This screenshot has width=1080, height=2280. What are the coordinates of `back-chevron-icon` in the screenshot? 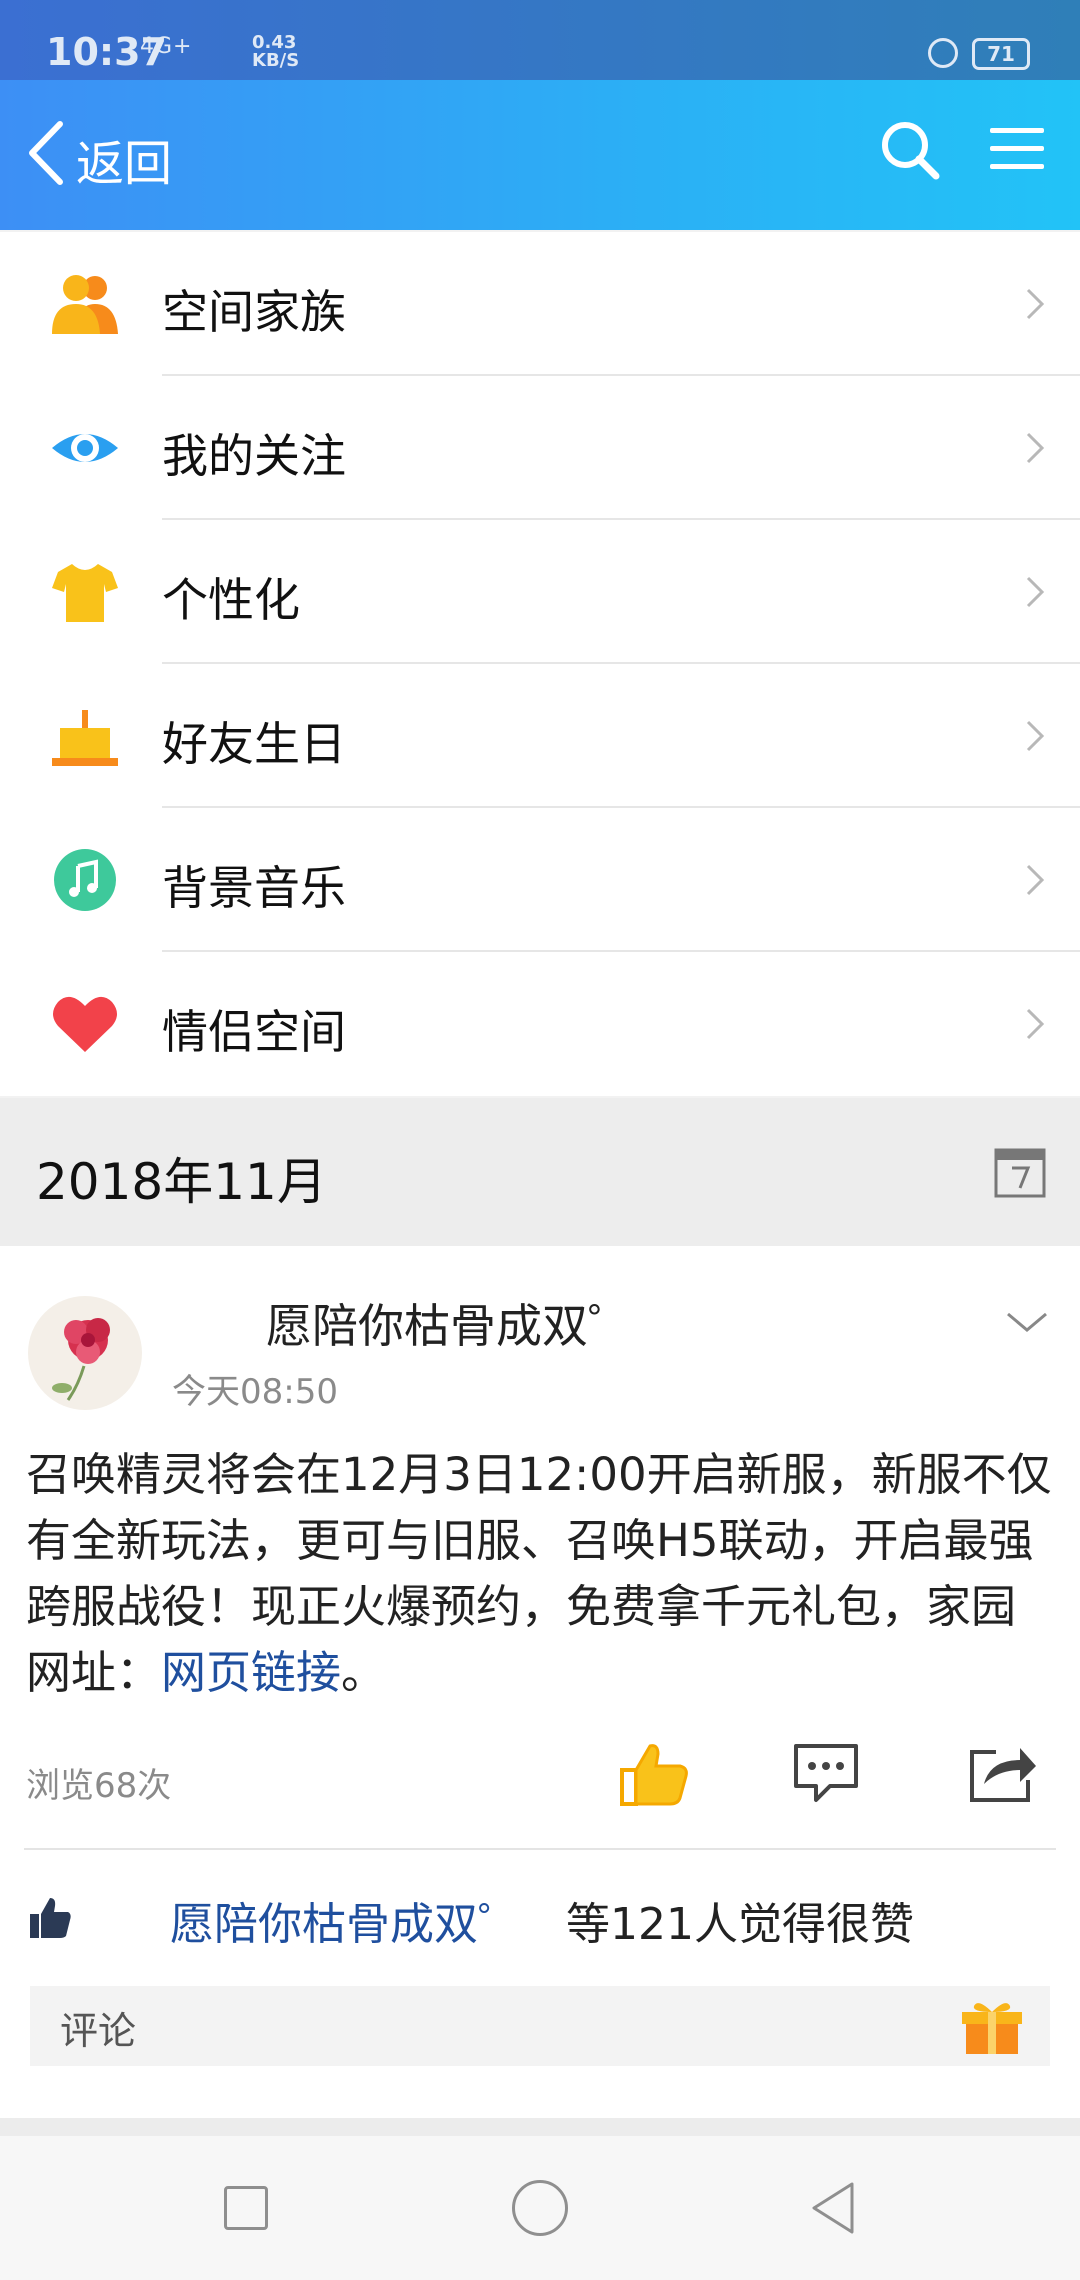 It's located at (46, 153).